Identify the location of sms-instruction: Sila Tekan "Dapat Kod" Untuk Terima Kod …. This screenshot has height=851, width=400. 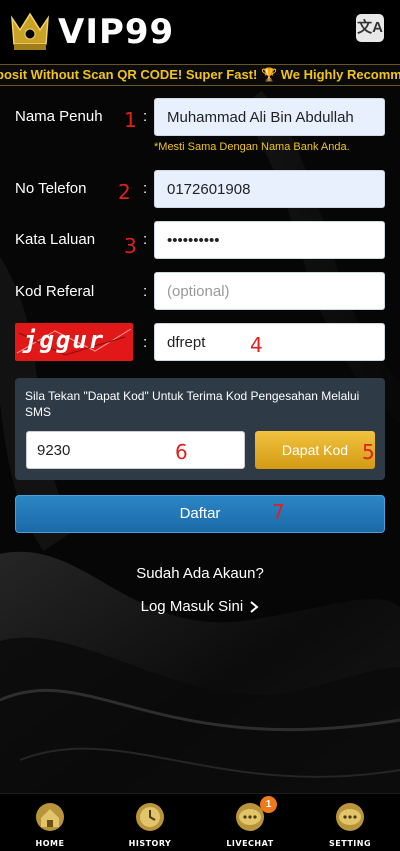
(192, 404).